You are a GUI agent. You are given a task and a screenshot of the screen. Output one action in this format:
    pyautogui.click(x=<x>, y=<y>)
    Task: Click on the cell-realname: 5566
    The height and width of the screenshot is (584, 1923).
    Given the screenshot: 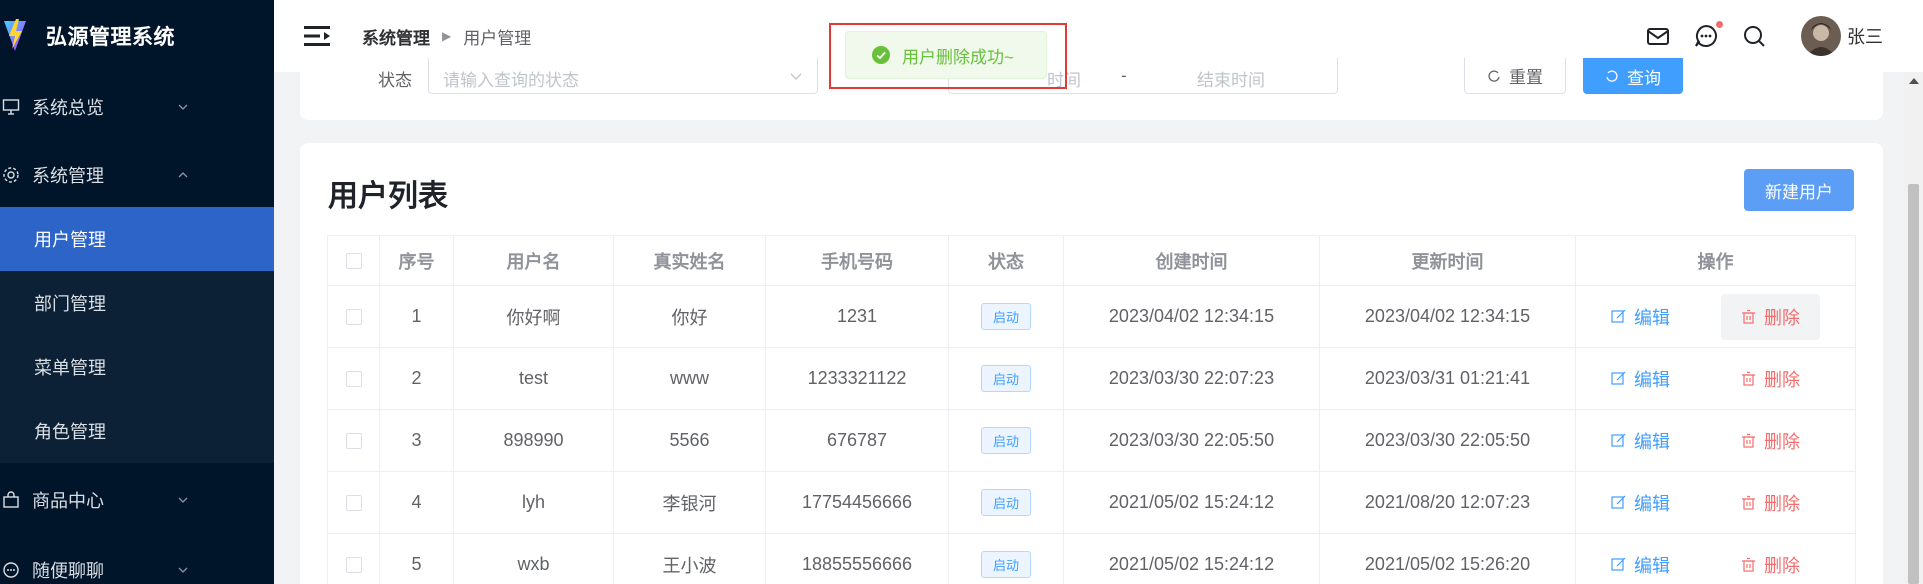 What is the action you would take?
    pyautogui.click(x=689, y=440)
    